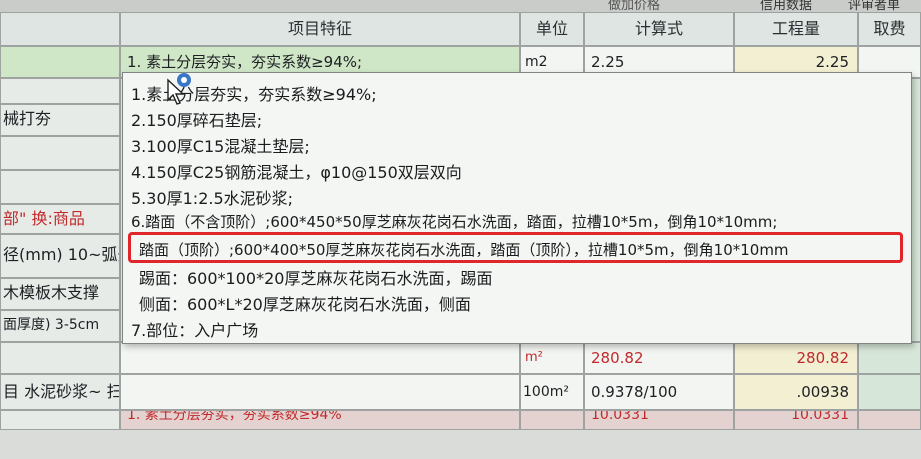 This screenshot has width=921, height=459. Describe the element at coordinates (316, 278) in the screenshot. I see `popup-line-8: 踢面：600*100*20厚芝麻灰花岗石水洗面，踢面` at that location.